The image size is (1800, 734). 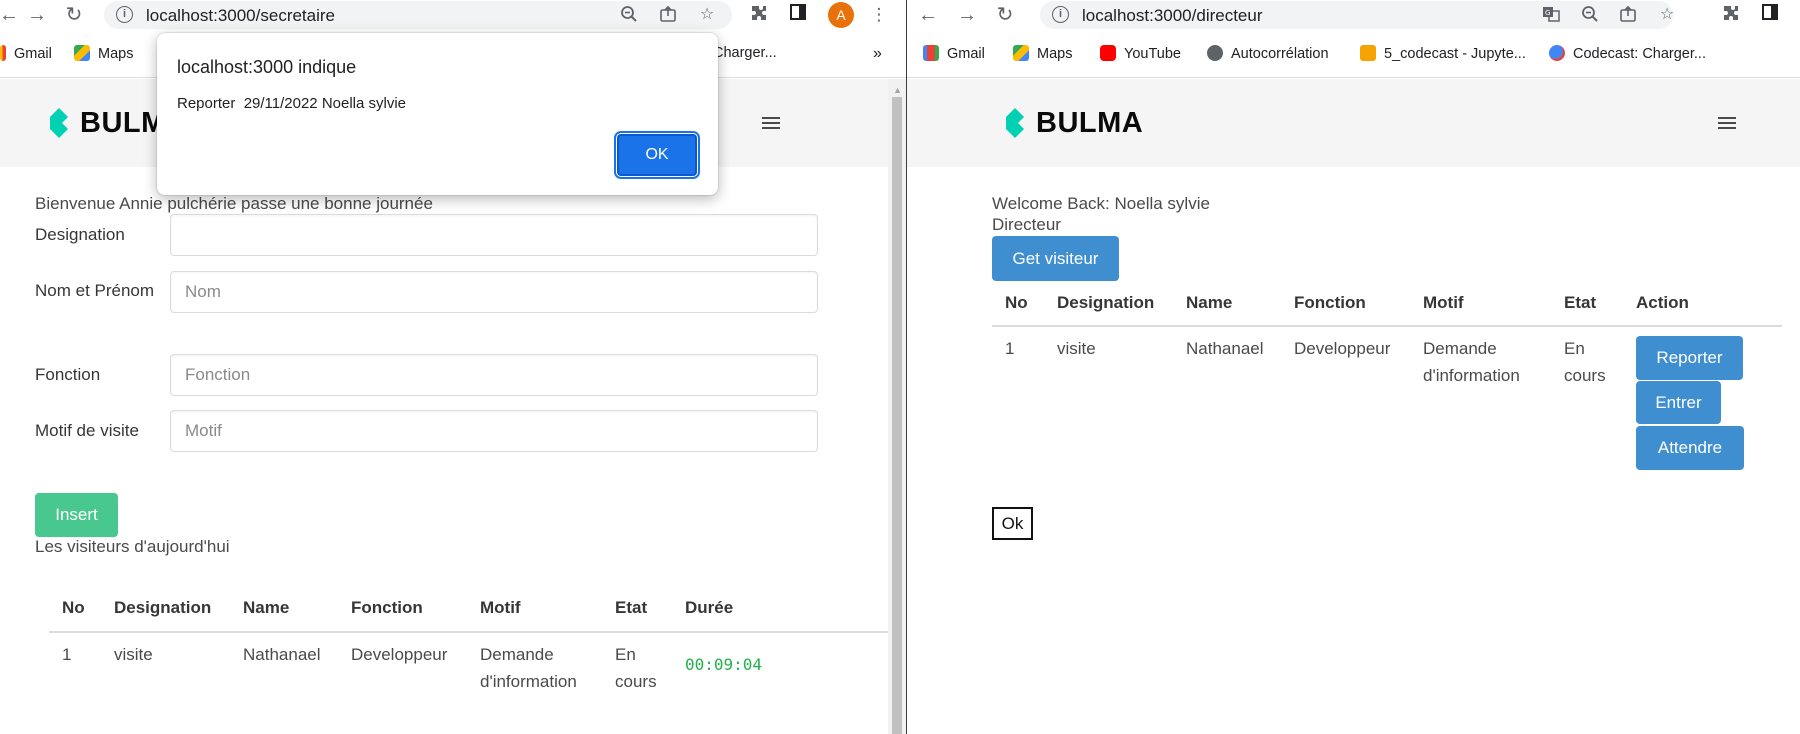 What do you see at coordinates (1689, 358) in the screenshot?
I see `reporter-button: Reporter` at bounding box center [1689, 358].